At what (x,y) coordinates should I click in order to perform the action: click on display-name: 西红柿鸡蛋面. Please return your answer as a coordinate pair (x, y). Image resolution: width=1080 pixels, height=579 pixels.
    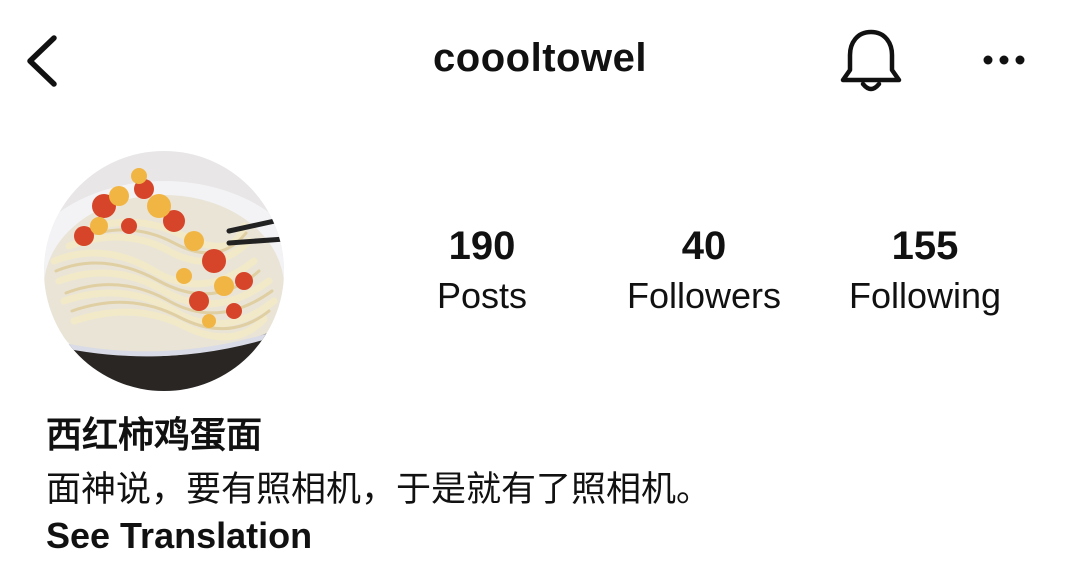
    Looking at the image, I should click on (154, 435).